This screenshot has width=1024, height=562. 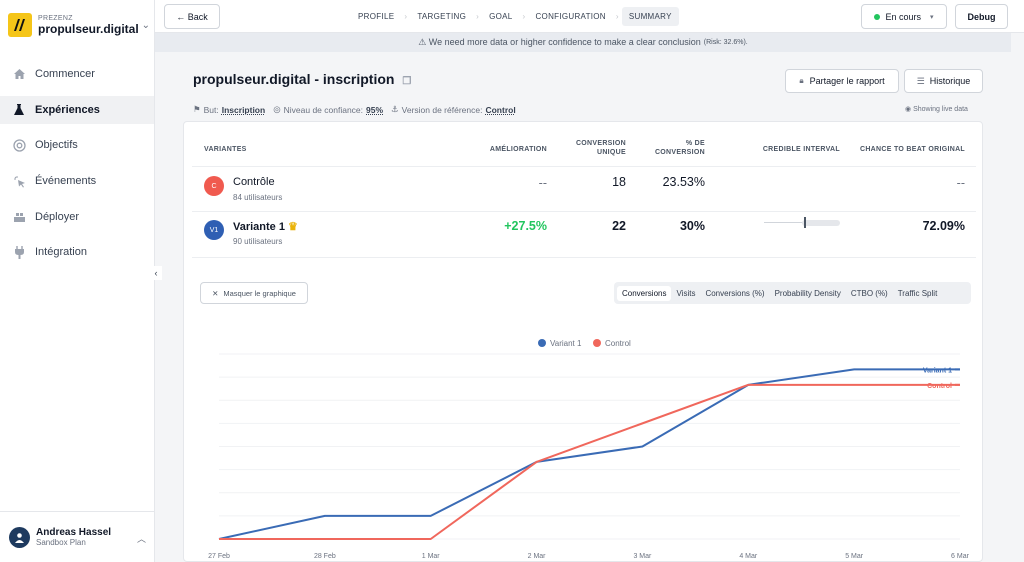 I want to click on live-data-indicator: ◉ Showing live data, so click(x=936, y=109).